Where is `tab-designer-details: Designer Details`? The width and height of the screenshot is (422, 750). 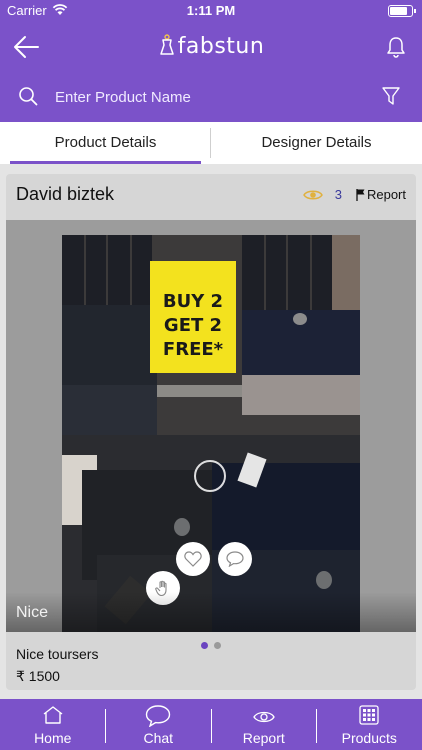
tab-designer-details: Designer Details is located at coordinates (316, 143).